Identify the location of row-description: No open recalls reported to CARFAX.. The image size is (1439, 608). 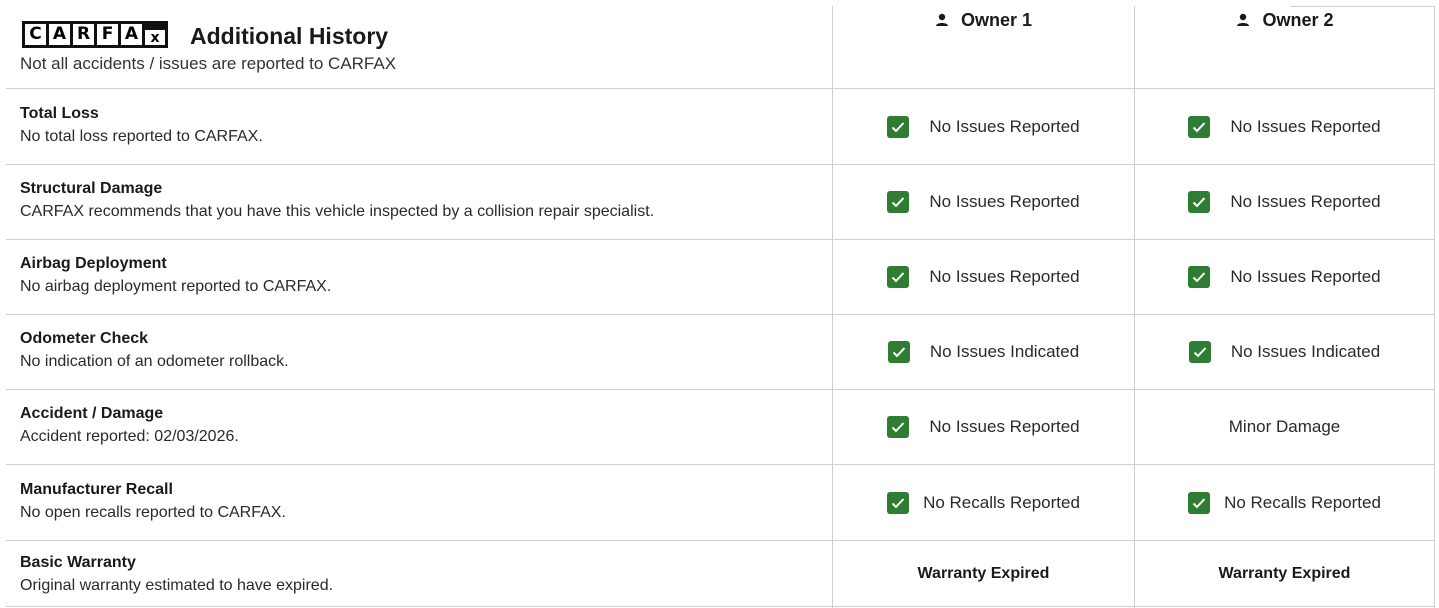
(153, 512).